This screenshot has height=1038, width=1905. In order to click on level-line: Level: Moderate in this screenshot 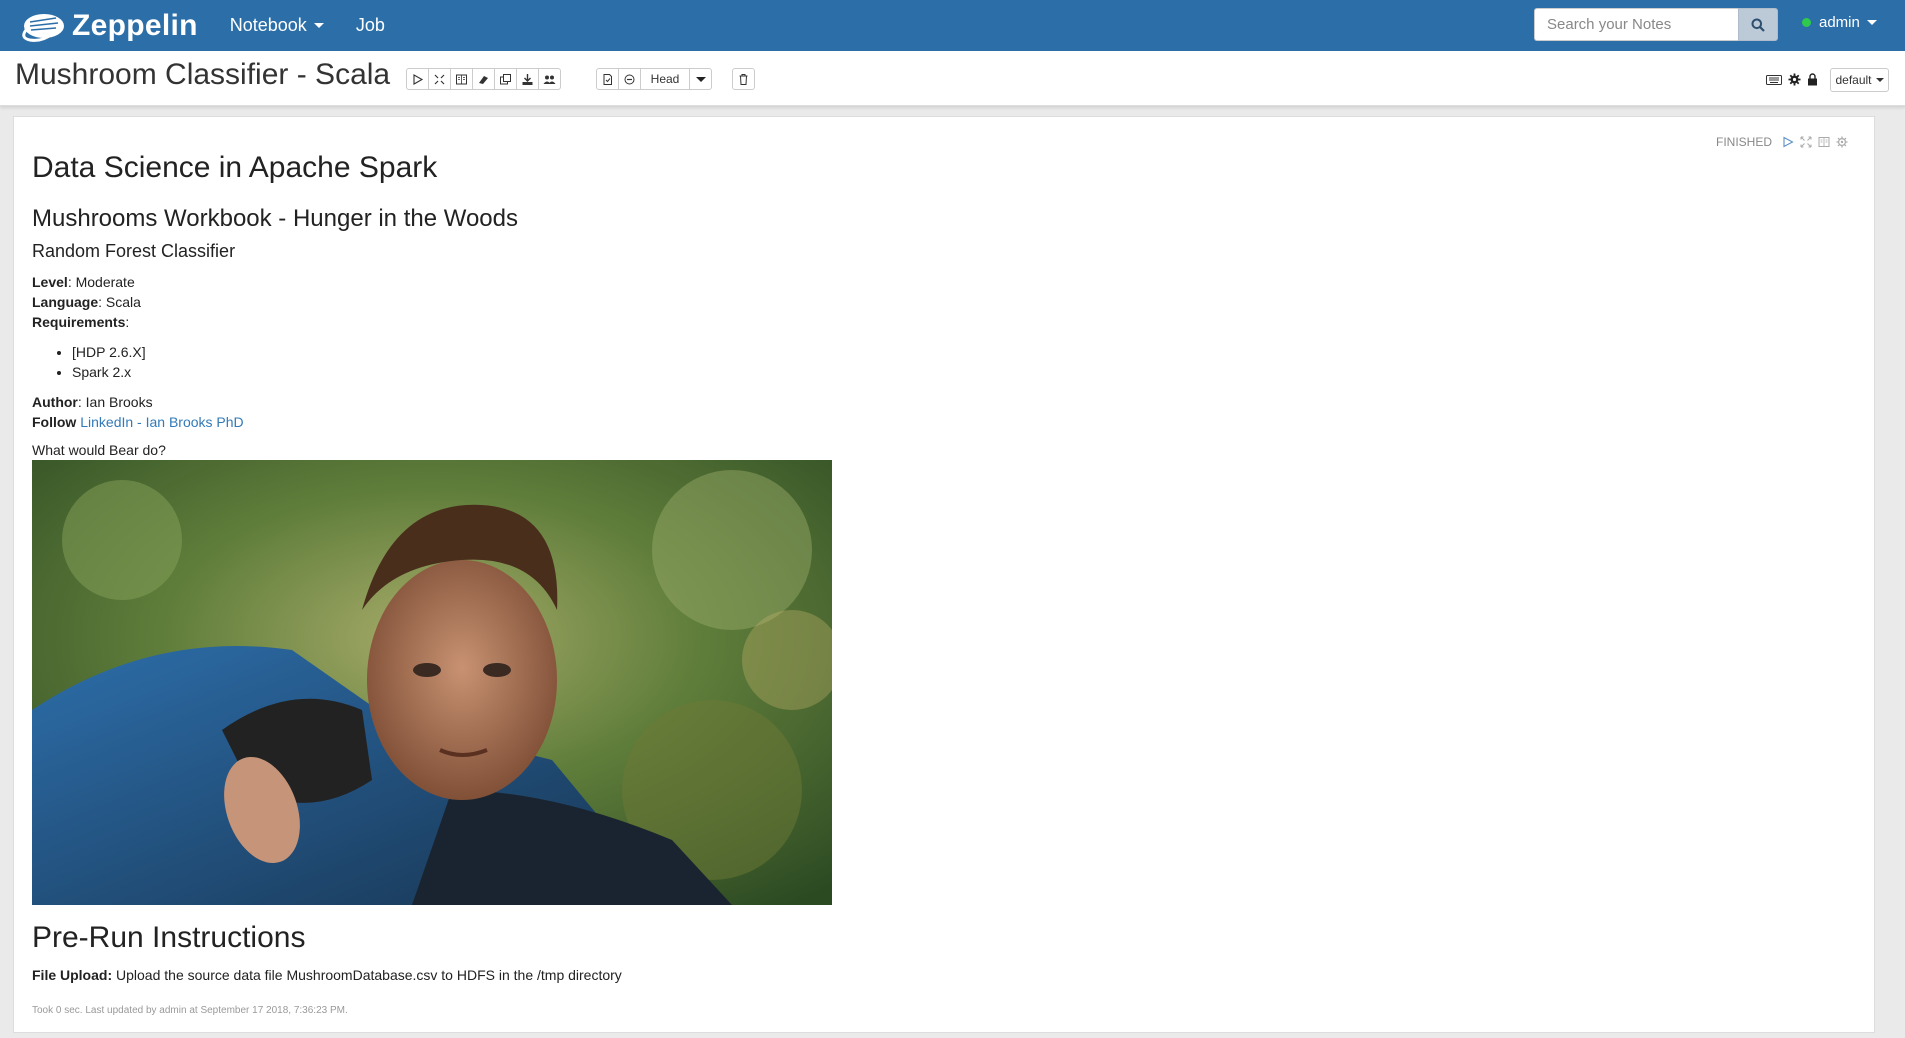, I will do `click(532, 282)`.